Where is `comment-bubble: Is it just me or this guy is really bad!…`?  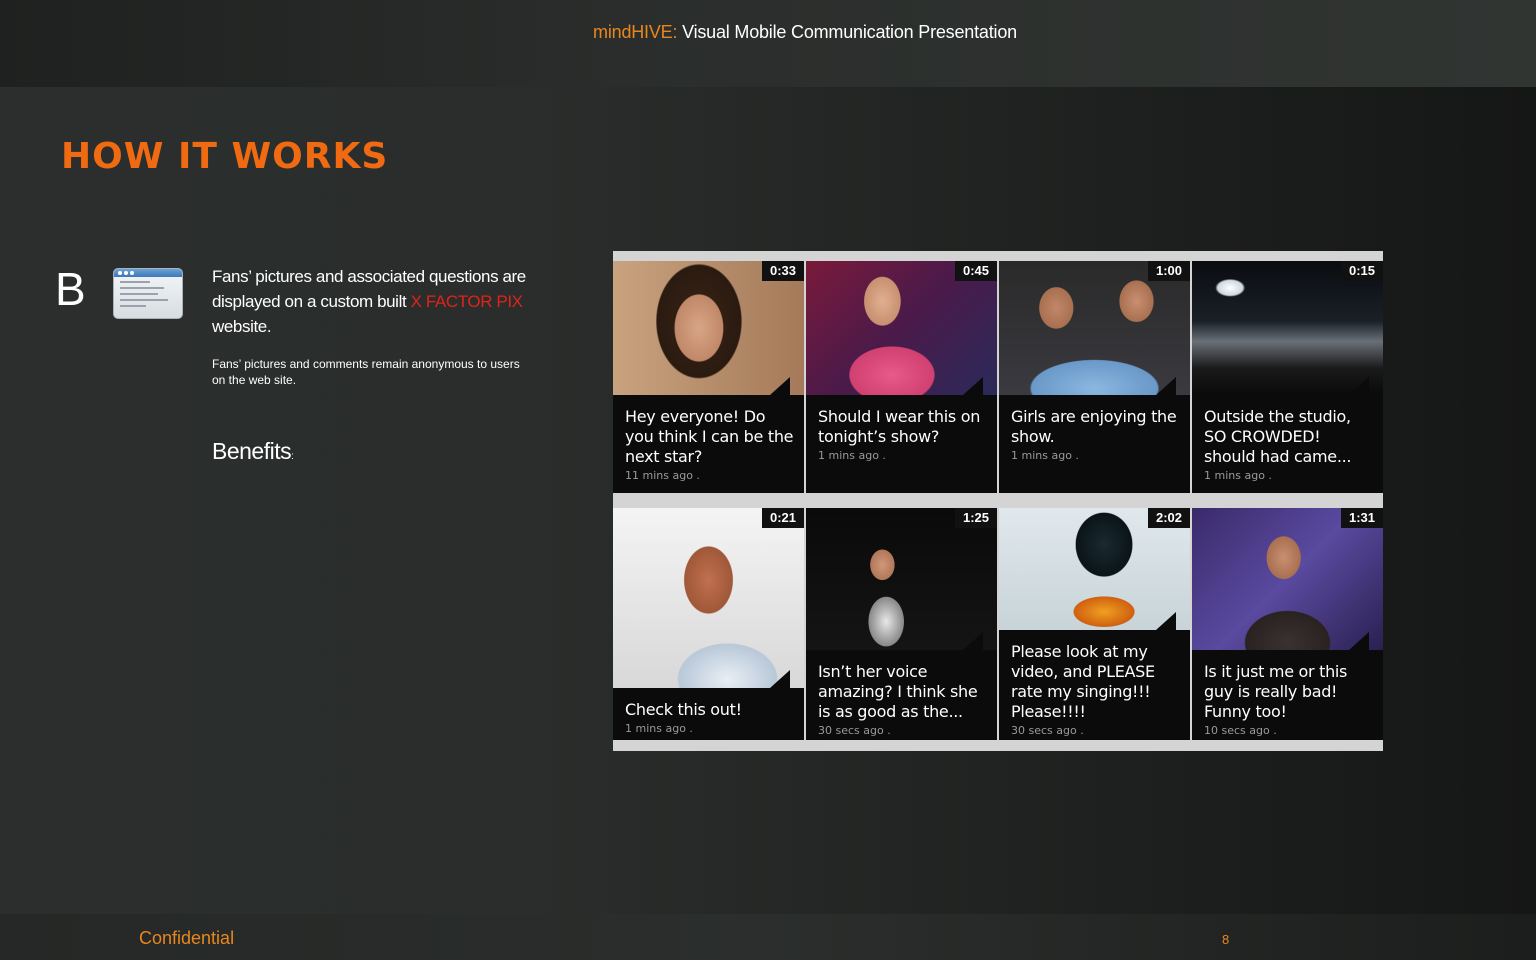
comment-bubble: Is it just me or this guy is really bad!… is located at coordinates (1287, 686).